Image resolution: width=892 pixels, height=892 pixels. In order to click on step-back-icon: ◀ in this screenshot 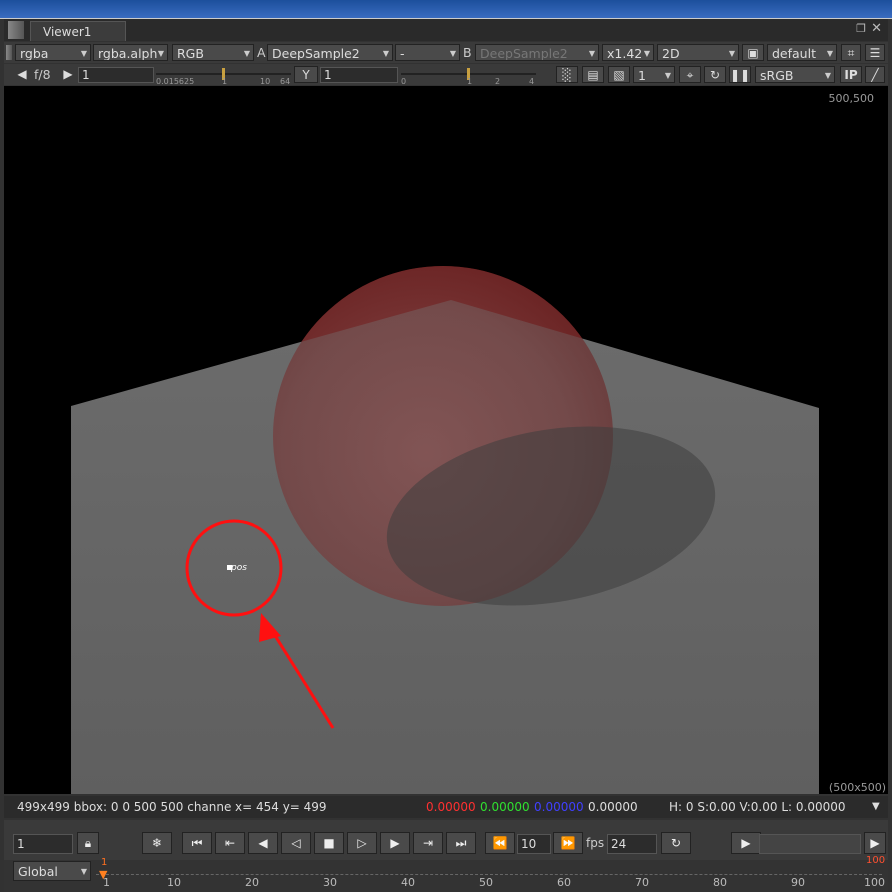, I will do `click(263, 843)`.